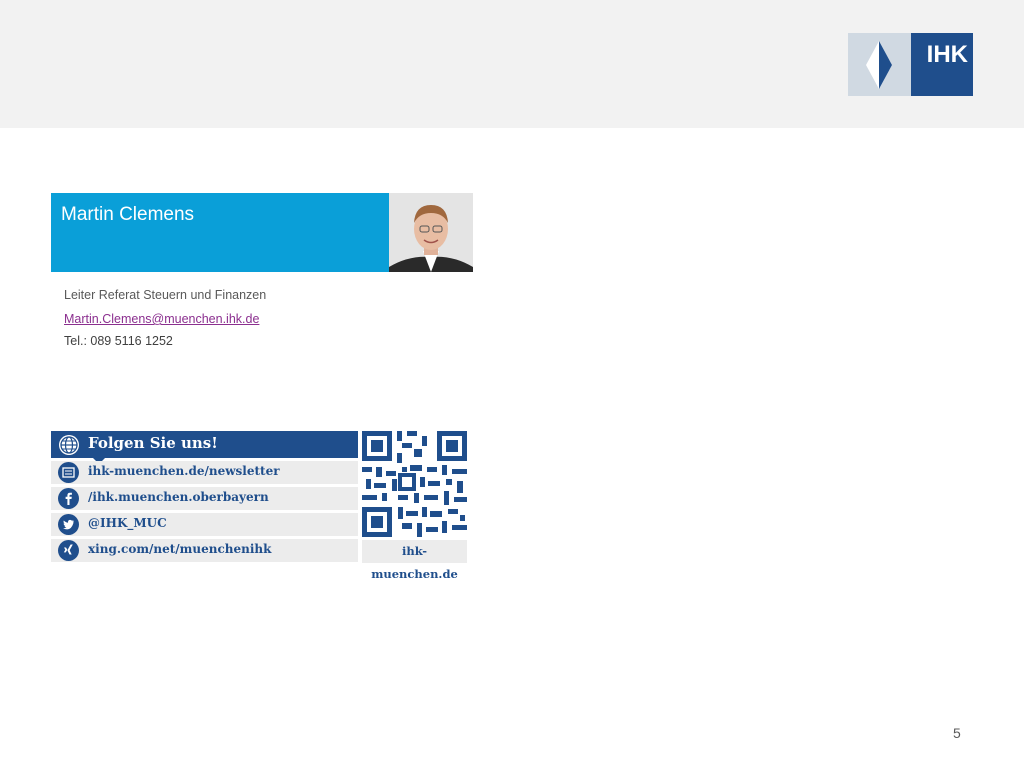 This screenshot has height=768, width=1024. What do you see at coordinates (414, 560) in the screenshot?
I see `qr-caption: ihk-muenchen.de` at bounding box center [414, 560].